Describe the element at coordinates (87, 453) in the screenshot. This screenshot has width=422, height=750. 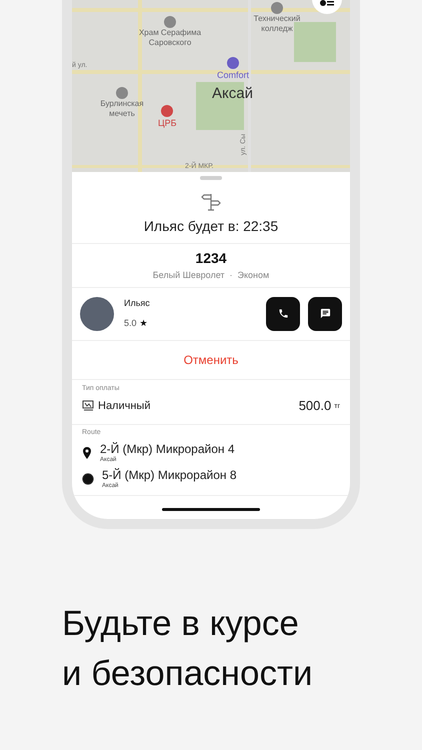
I see `location-pin-icon` at that location.